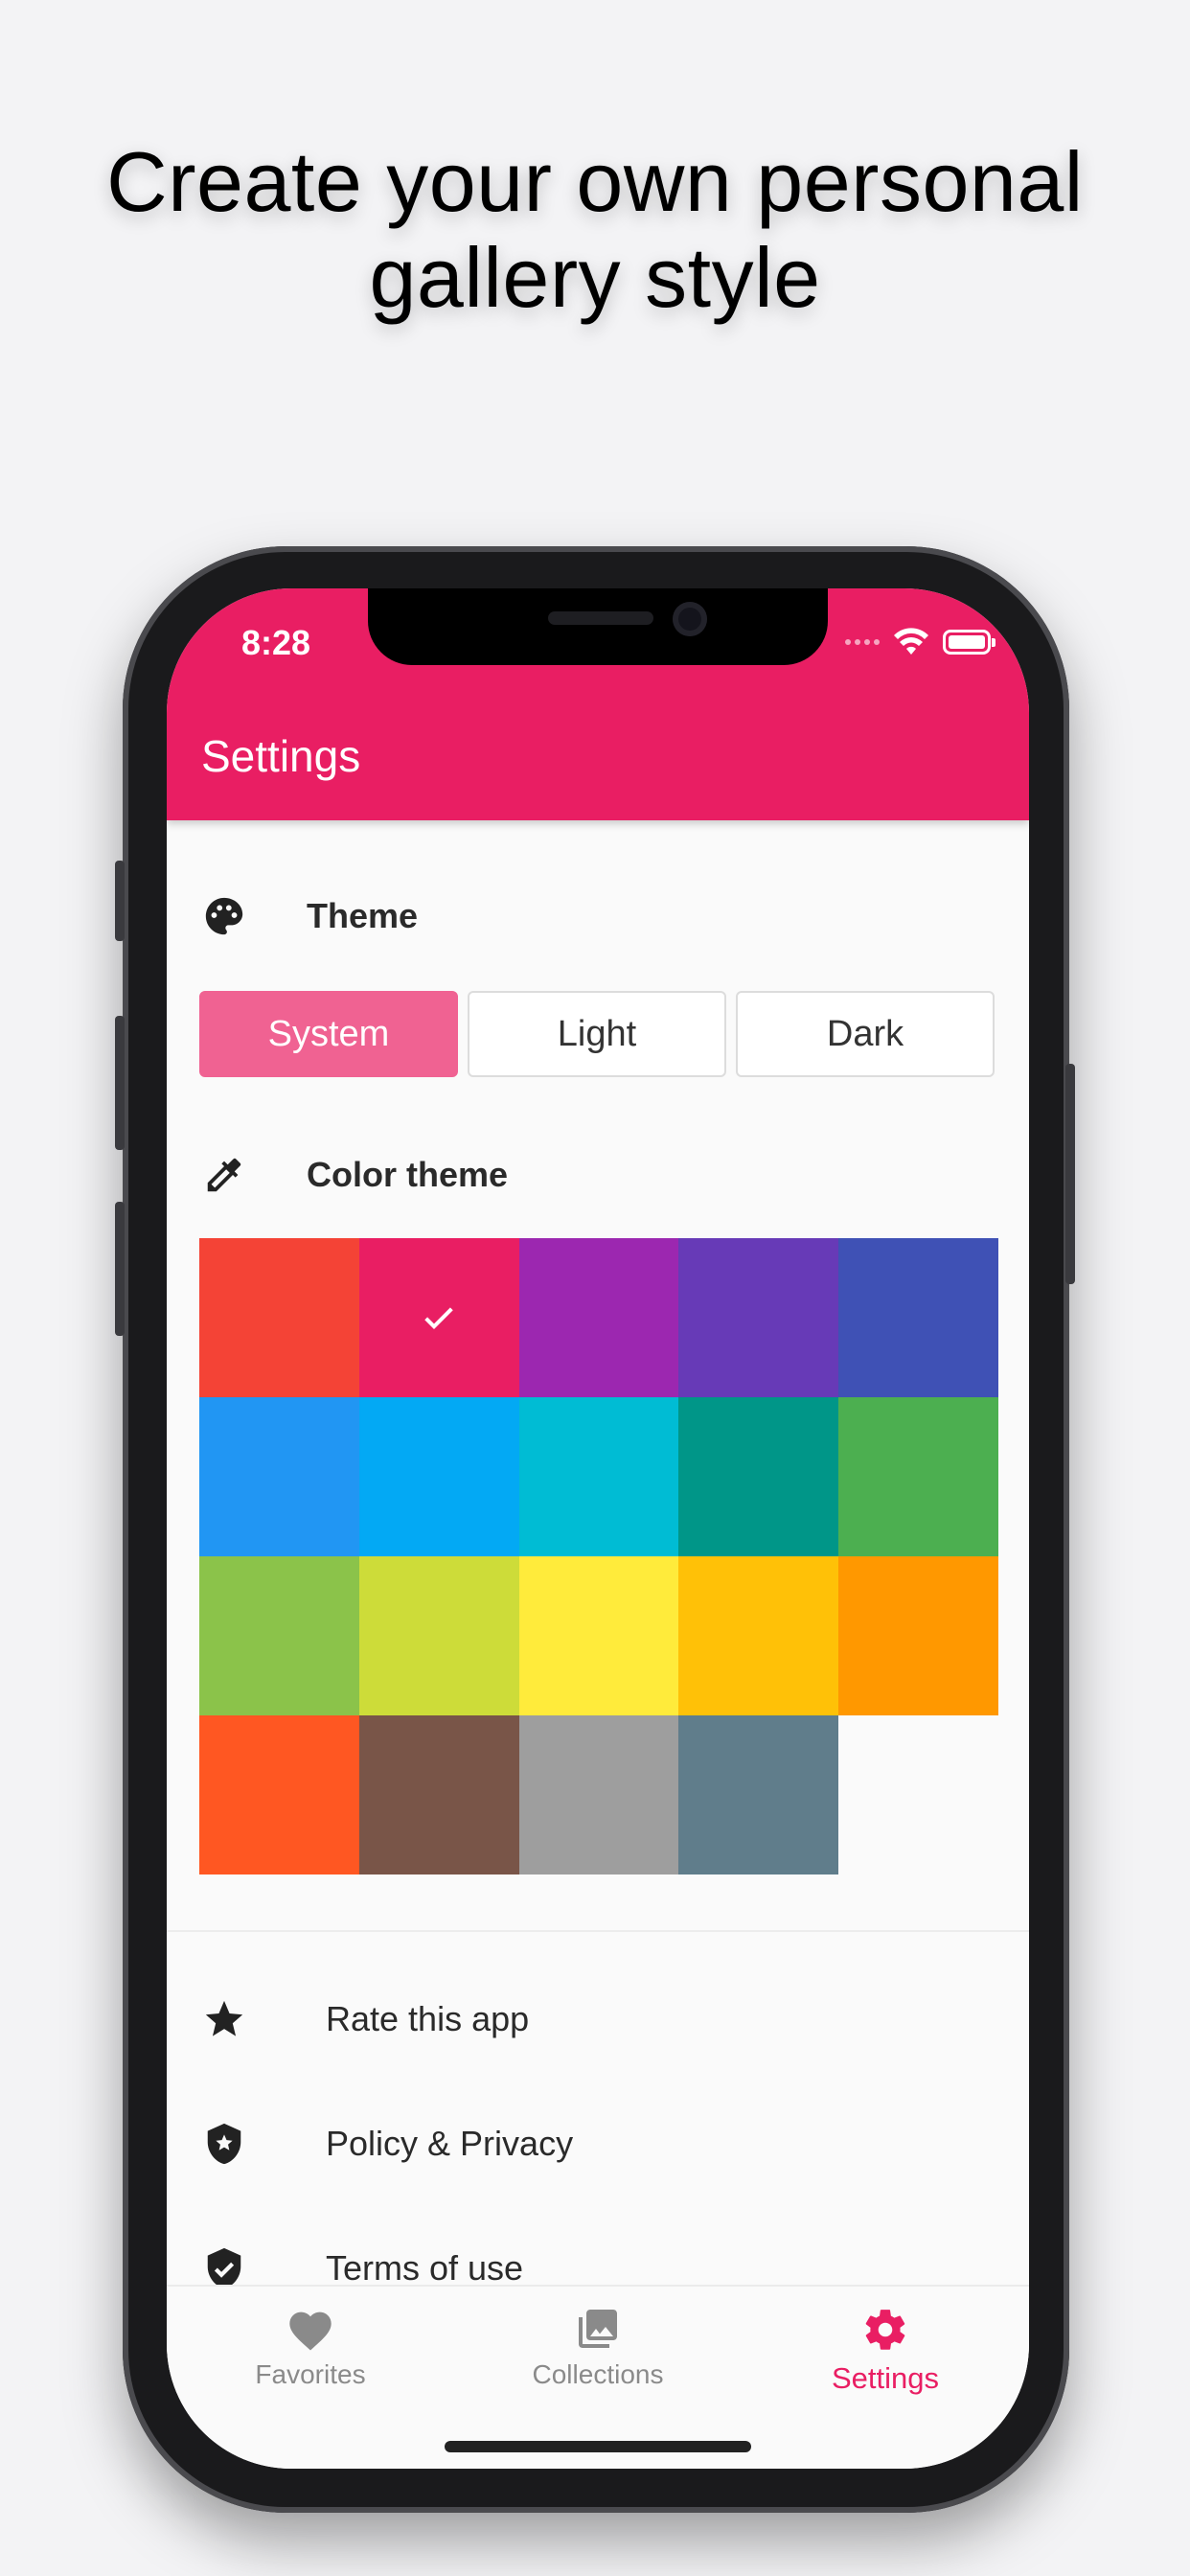 The width and height of the screenshot is (1190, 2576). Describe the element at coordinates (363, 915) in the screenshot. I see `theme-label: Theme` at that location.